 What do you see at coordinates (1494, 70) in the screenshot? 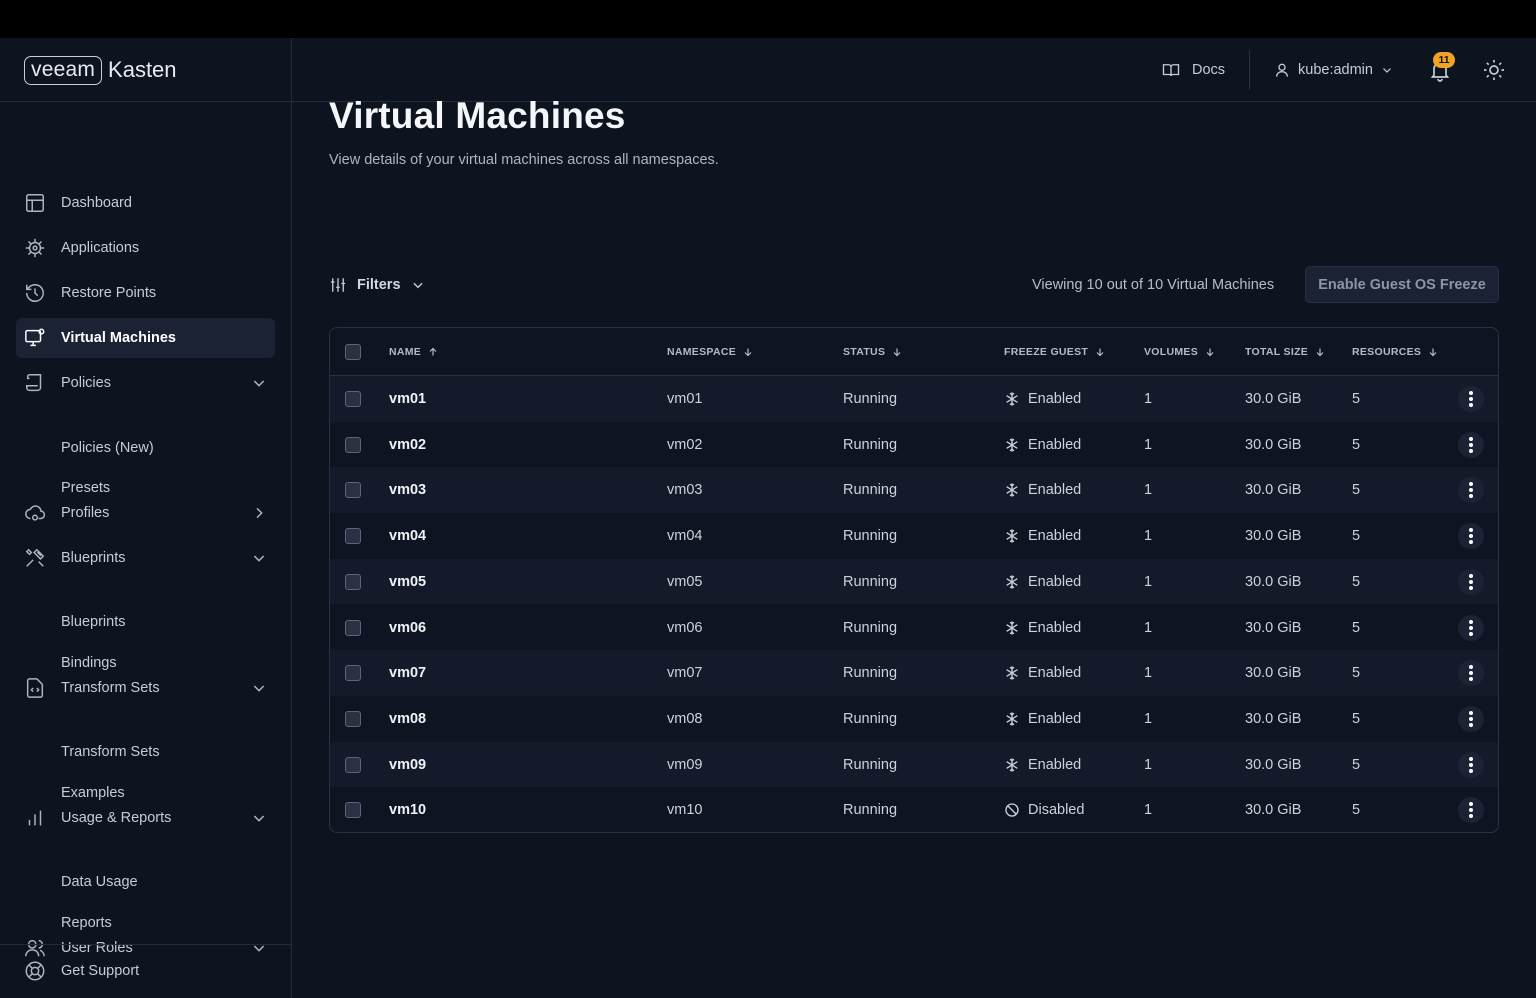
I see `sun-icon` at bounding box center [1494, 70].